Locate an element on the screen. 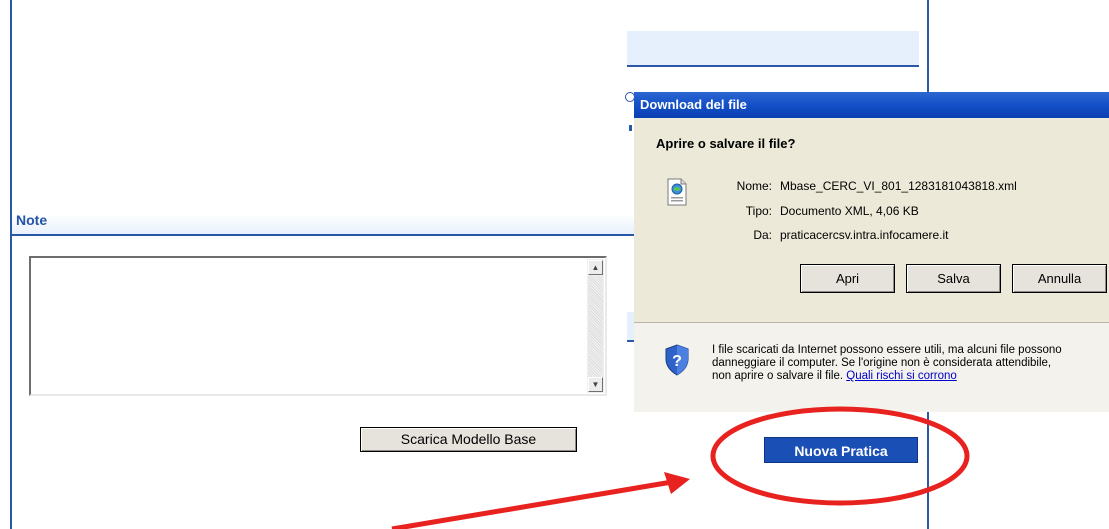 The height and width of the screenshot is (529, 1109). annotation-arrow-line is located at coordinates (532, 504).